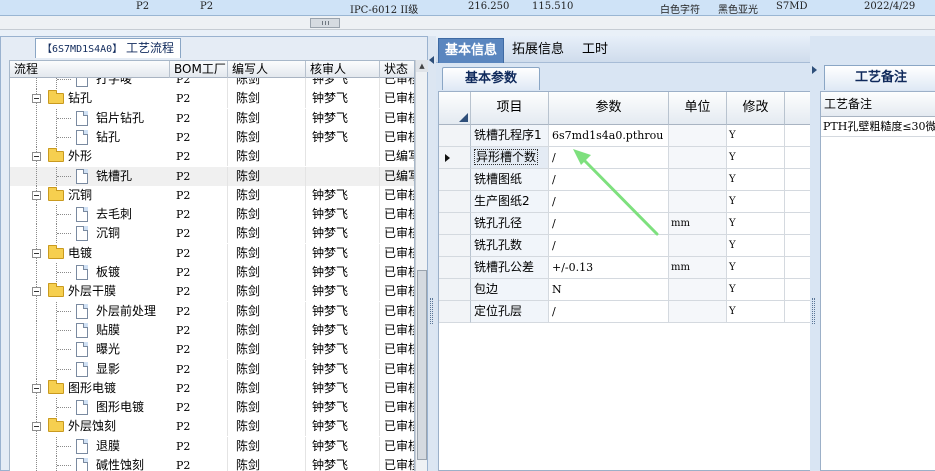 The image size is (935, 471). Describe the element at coordinates (756, 246) in the screenshot. I see `param-modify-cell: Y` at that location.